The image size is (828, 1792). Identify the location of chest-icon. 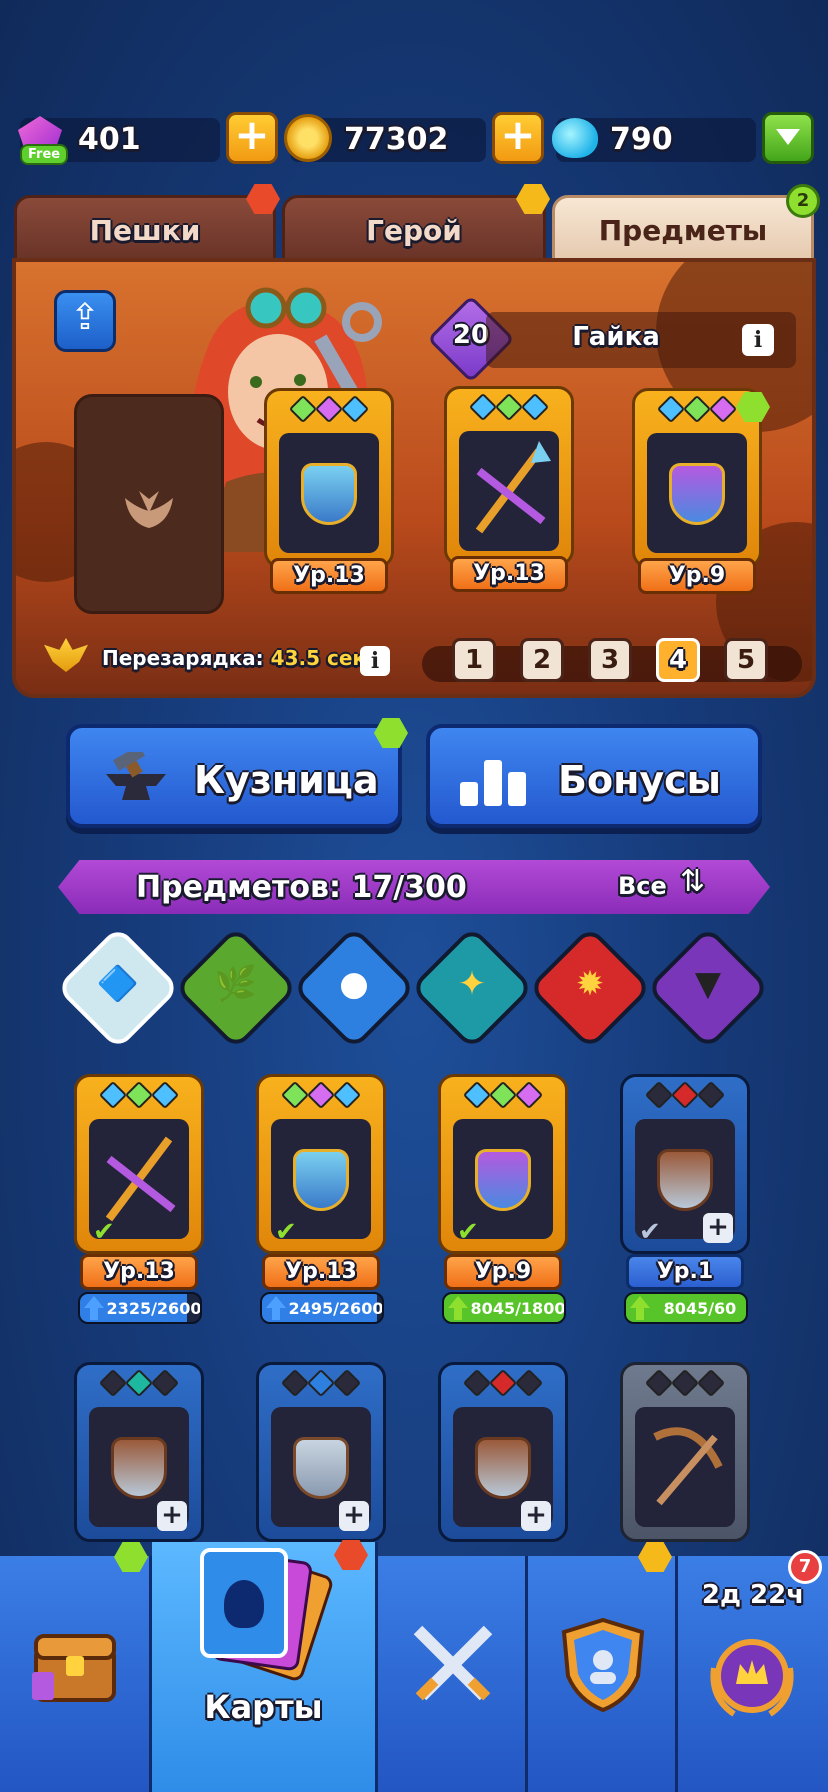
(74, 1668).